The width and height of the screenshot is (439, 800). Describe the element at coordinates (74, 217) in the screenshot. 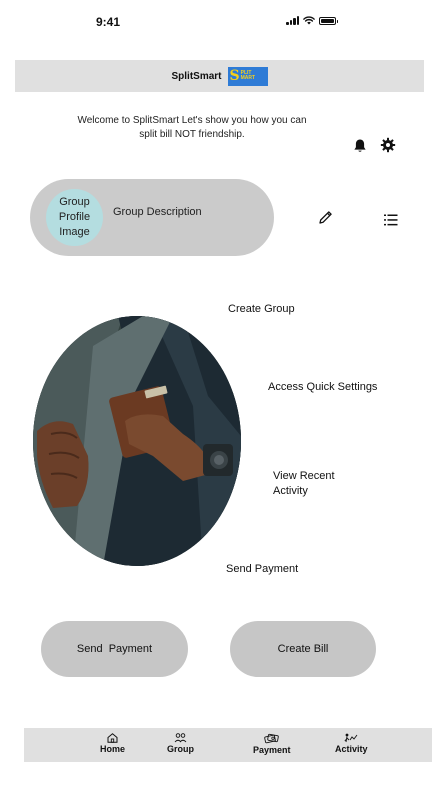

I see `group-profile-image: Group Profile Image` at that location.